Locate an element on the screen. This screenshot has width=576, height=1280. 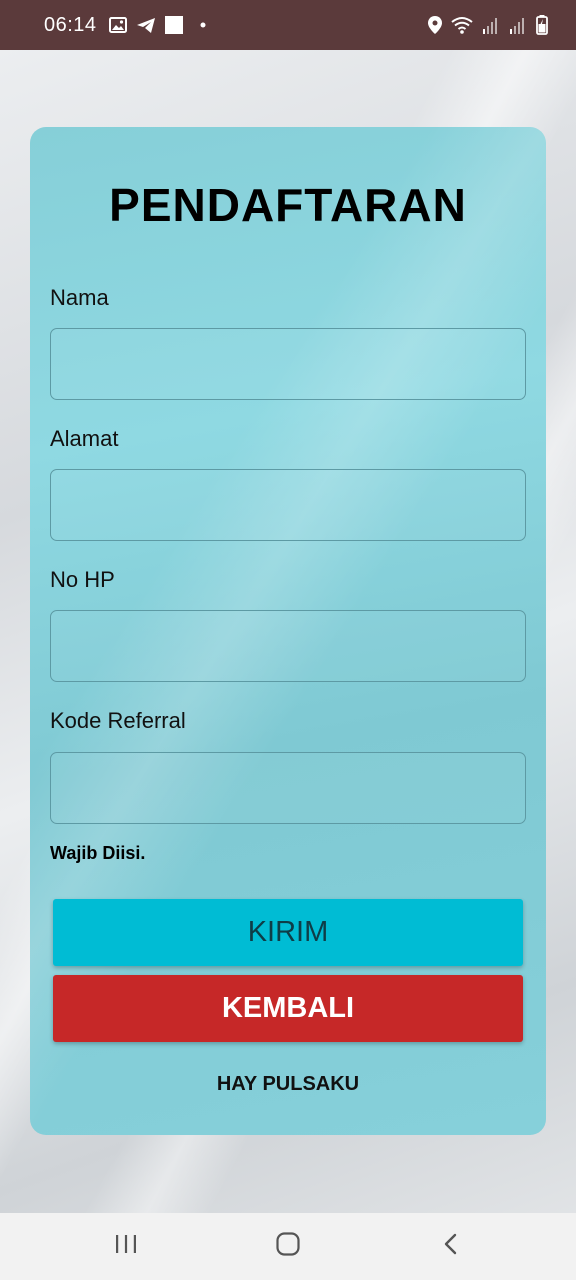
back-icon is located at coordinates (450, 1246).